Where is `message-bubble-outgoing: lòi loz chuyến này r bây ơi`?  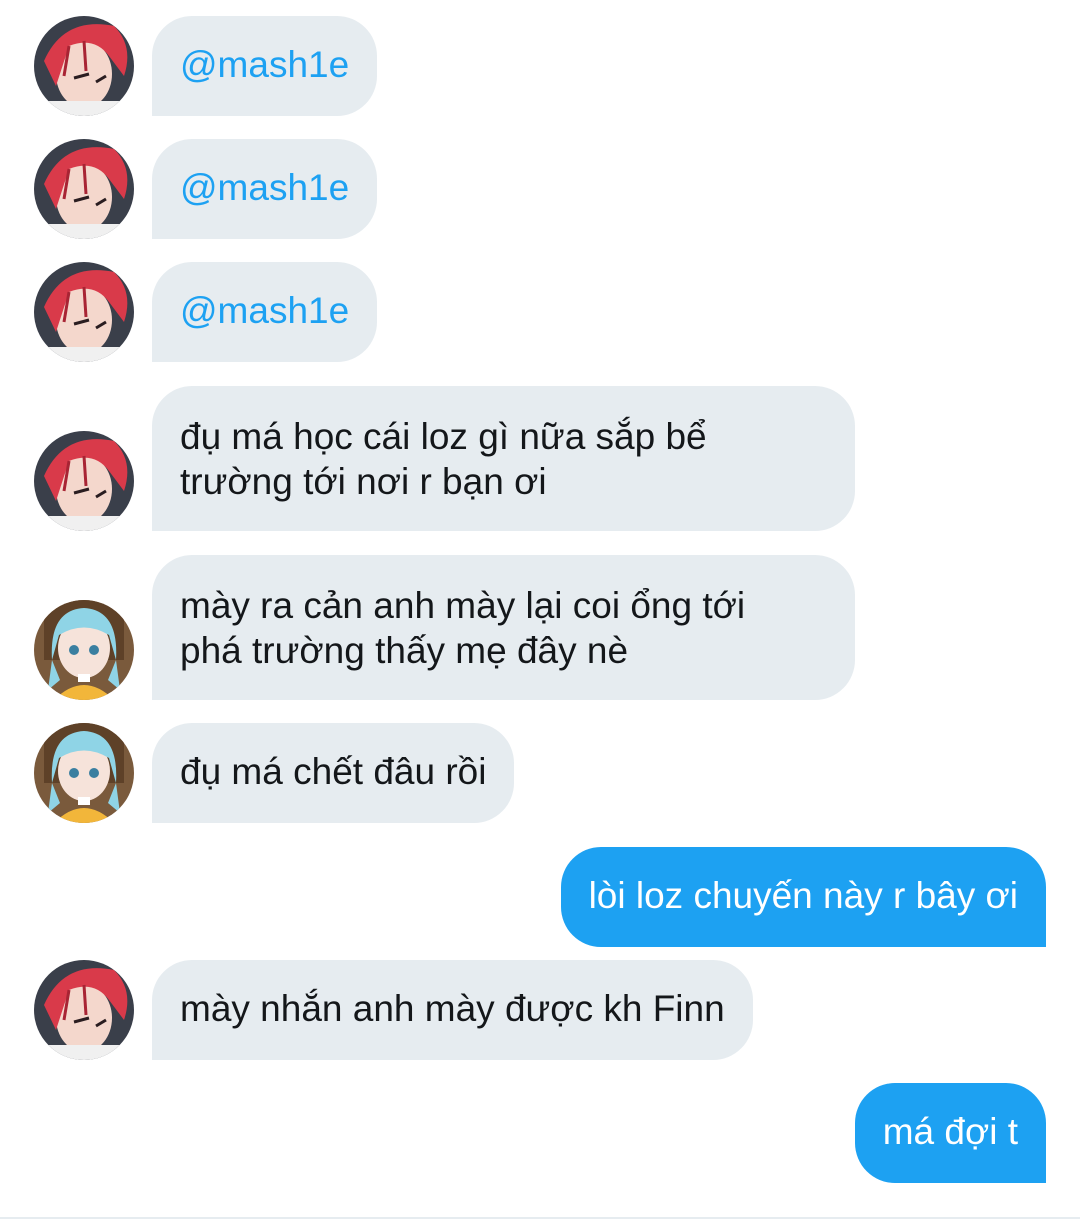
message-bubble-outgoing: lòi loz chuyến này r bây ơi is located at coordinates (803, 897).